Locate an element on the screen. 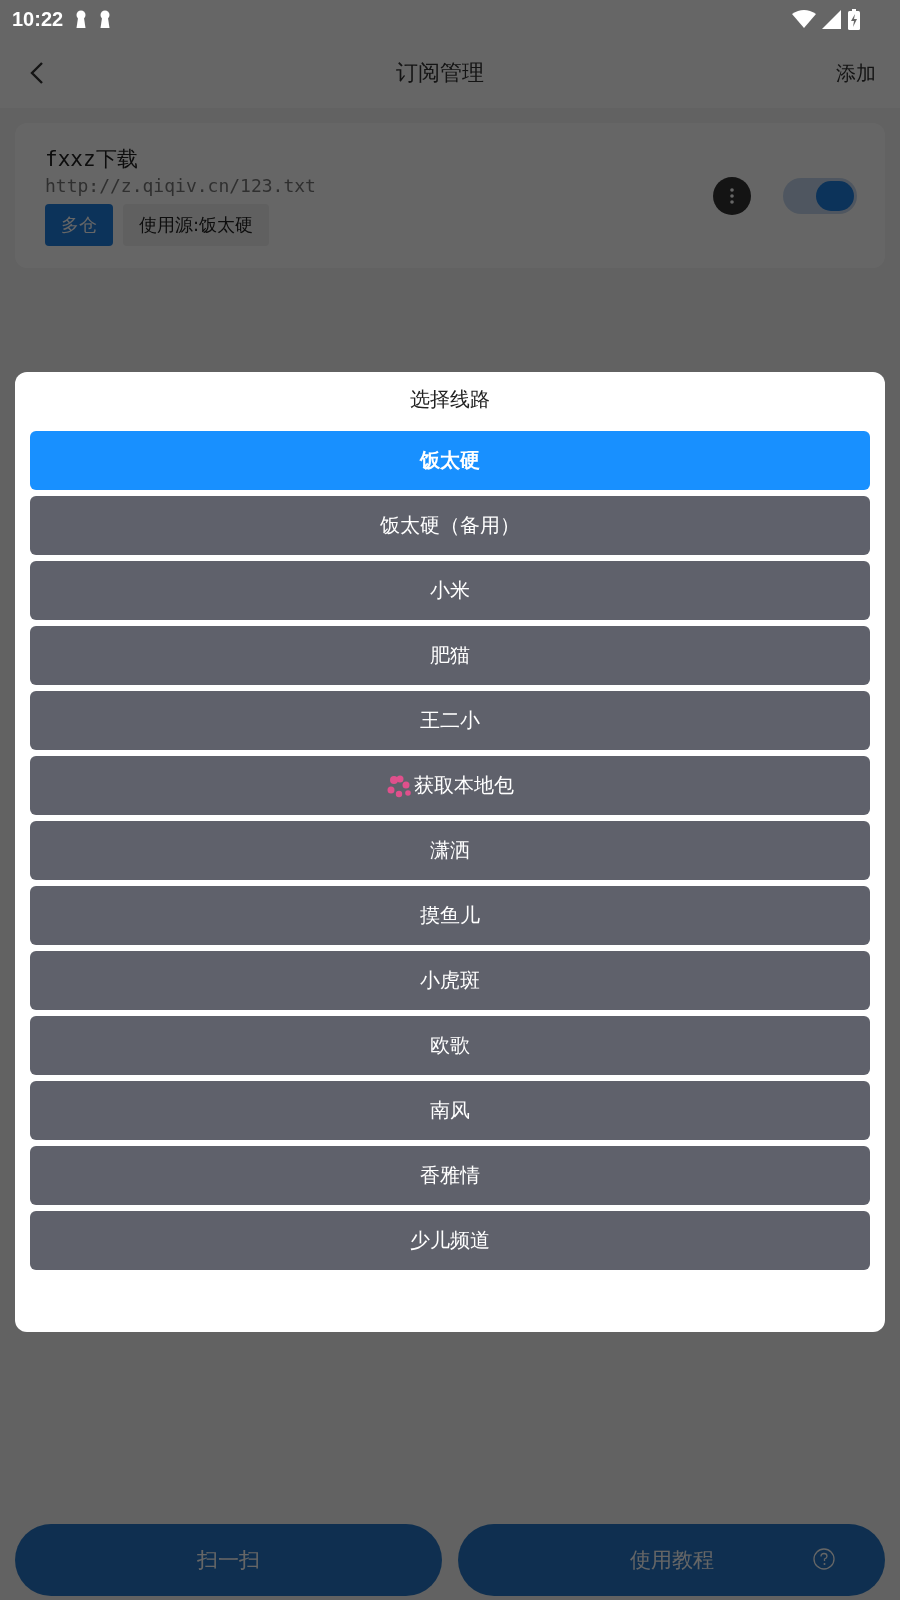  route-option: 获取本地包 is located at coordinates (450, 785).